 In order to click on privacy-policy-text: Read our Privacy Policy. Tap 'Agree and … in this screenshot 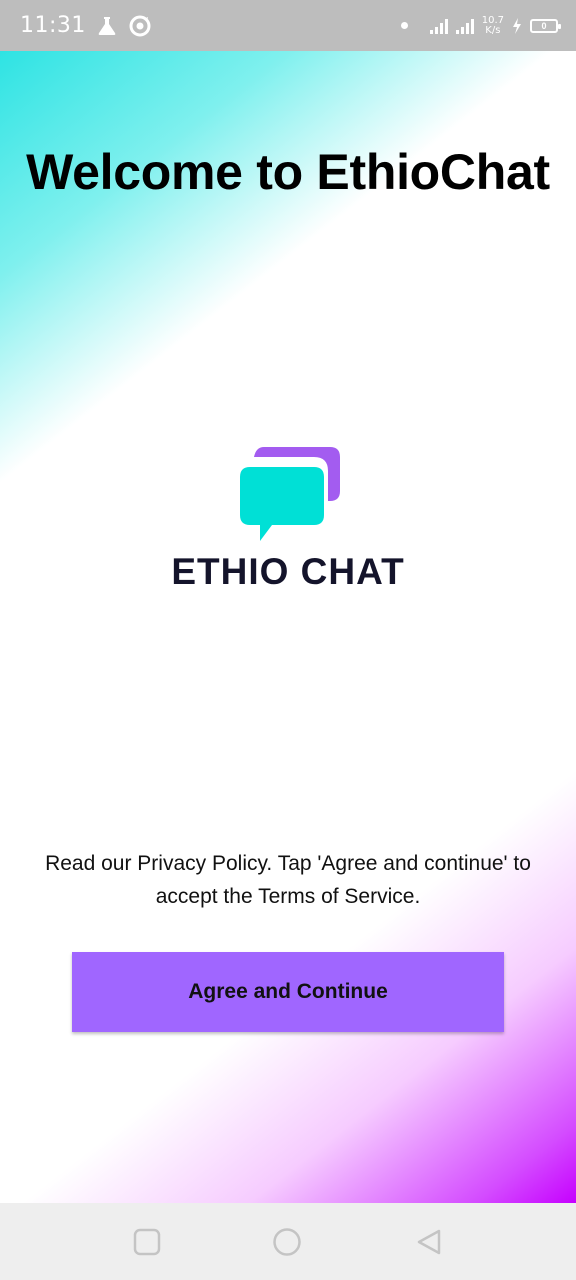, I will do `click(288, 880)`.